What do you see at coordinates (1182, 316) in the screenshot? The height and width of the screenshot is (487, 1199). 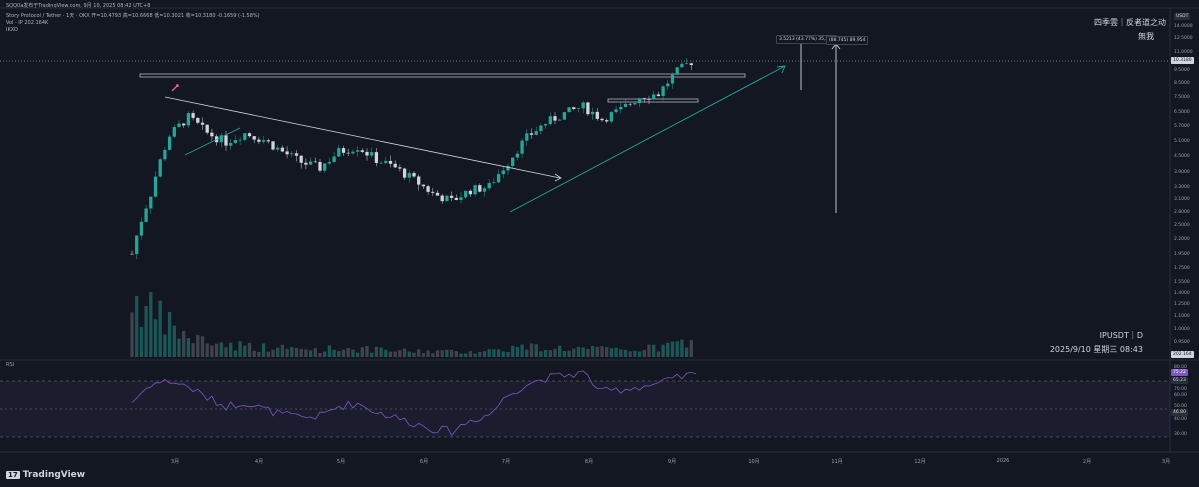 I see `price-tick: 1.1000` at bounding box center [1182, 316].